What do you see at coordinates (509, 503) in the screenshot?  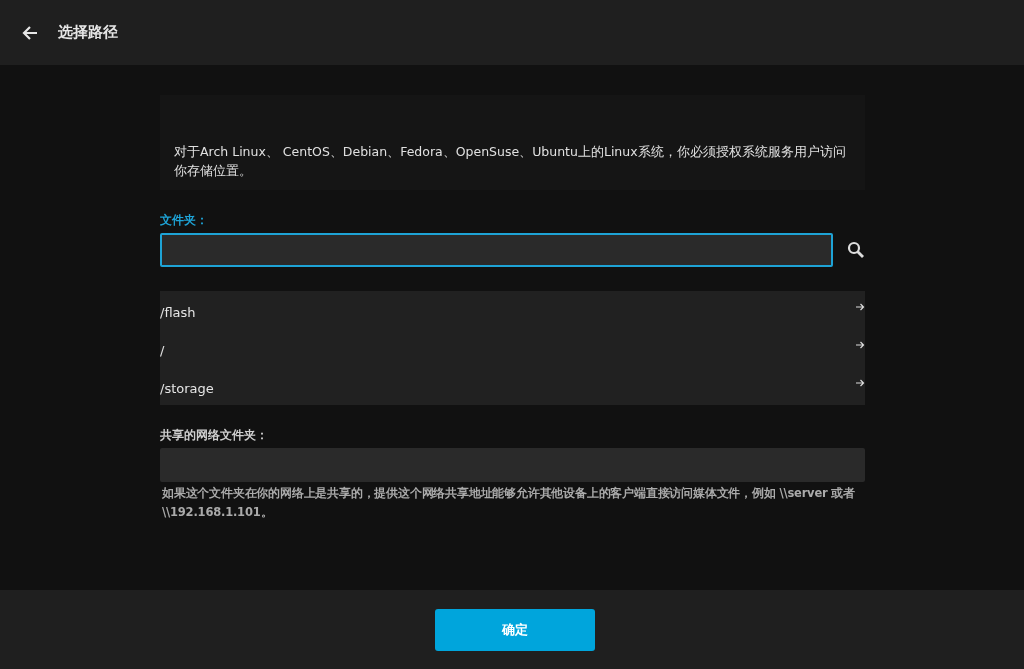 I see `network-folder-hint: 如果这个文件夹在你的网络上是共享的，提供这个网络共享地址能够允许其他设备上的客户端直接访问媒体文件，例如 \\server 或者 \\192.168.1.101。` at bounding box center [509, 503].